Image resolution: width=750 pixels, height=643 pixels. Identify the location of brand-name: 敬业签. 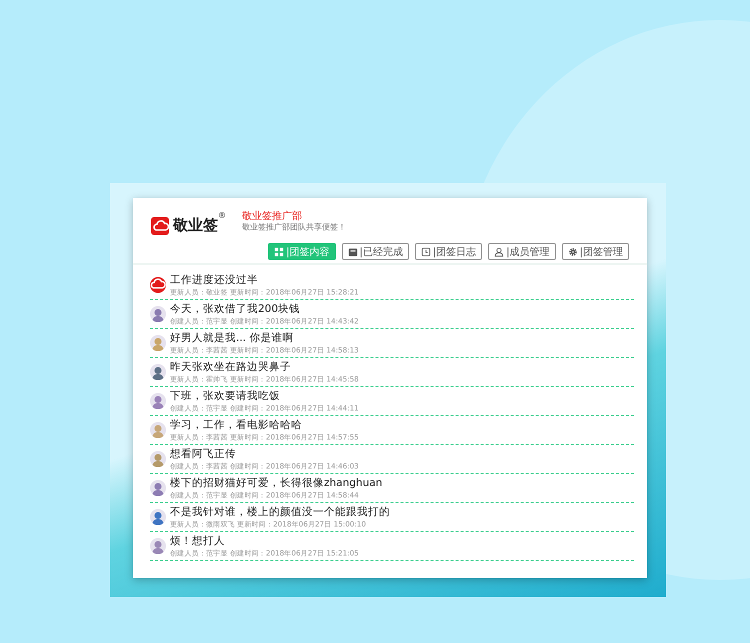
(195, 225).